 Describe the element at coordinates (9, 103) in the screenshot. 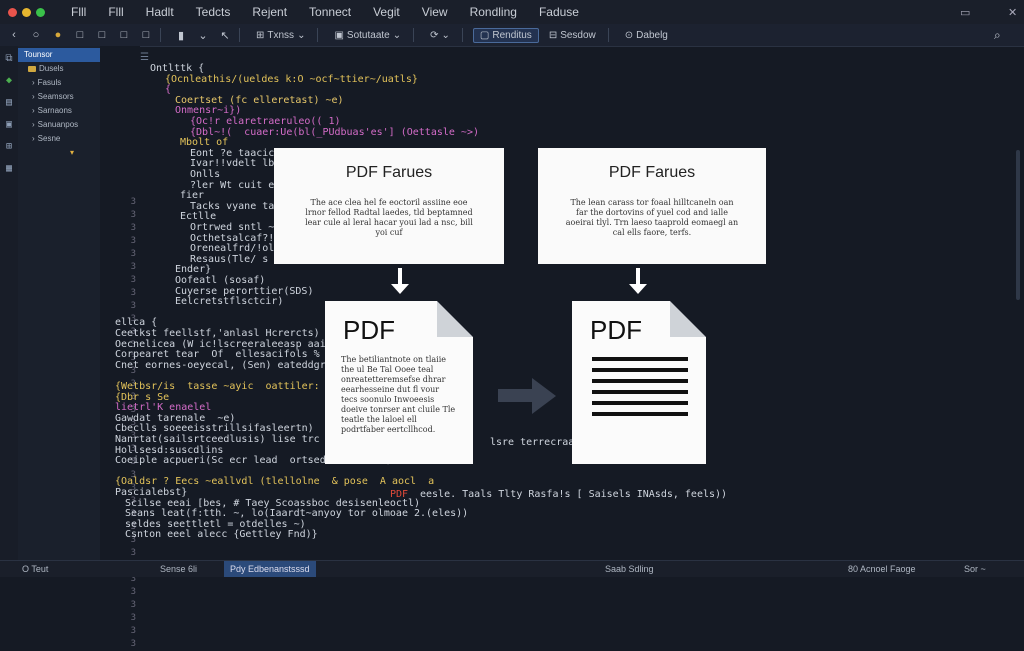

I see `extensions-icon: ▤` at that location.